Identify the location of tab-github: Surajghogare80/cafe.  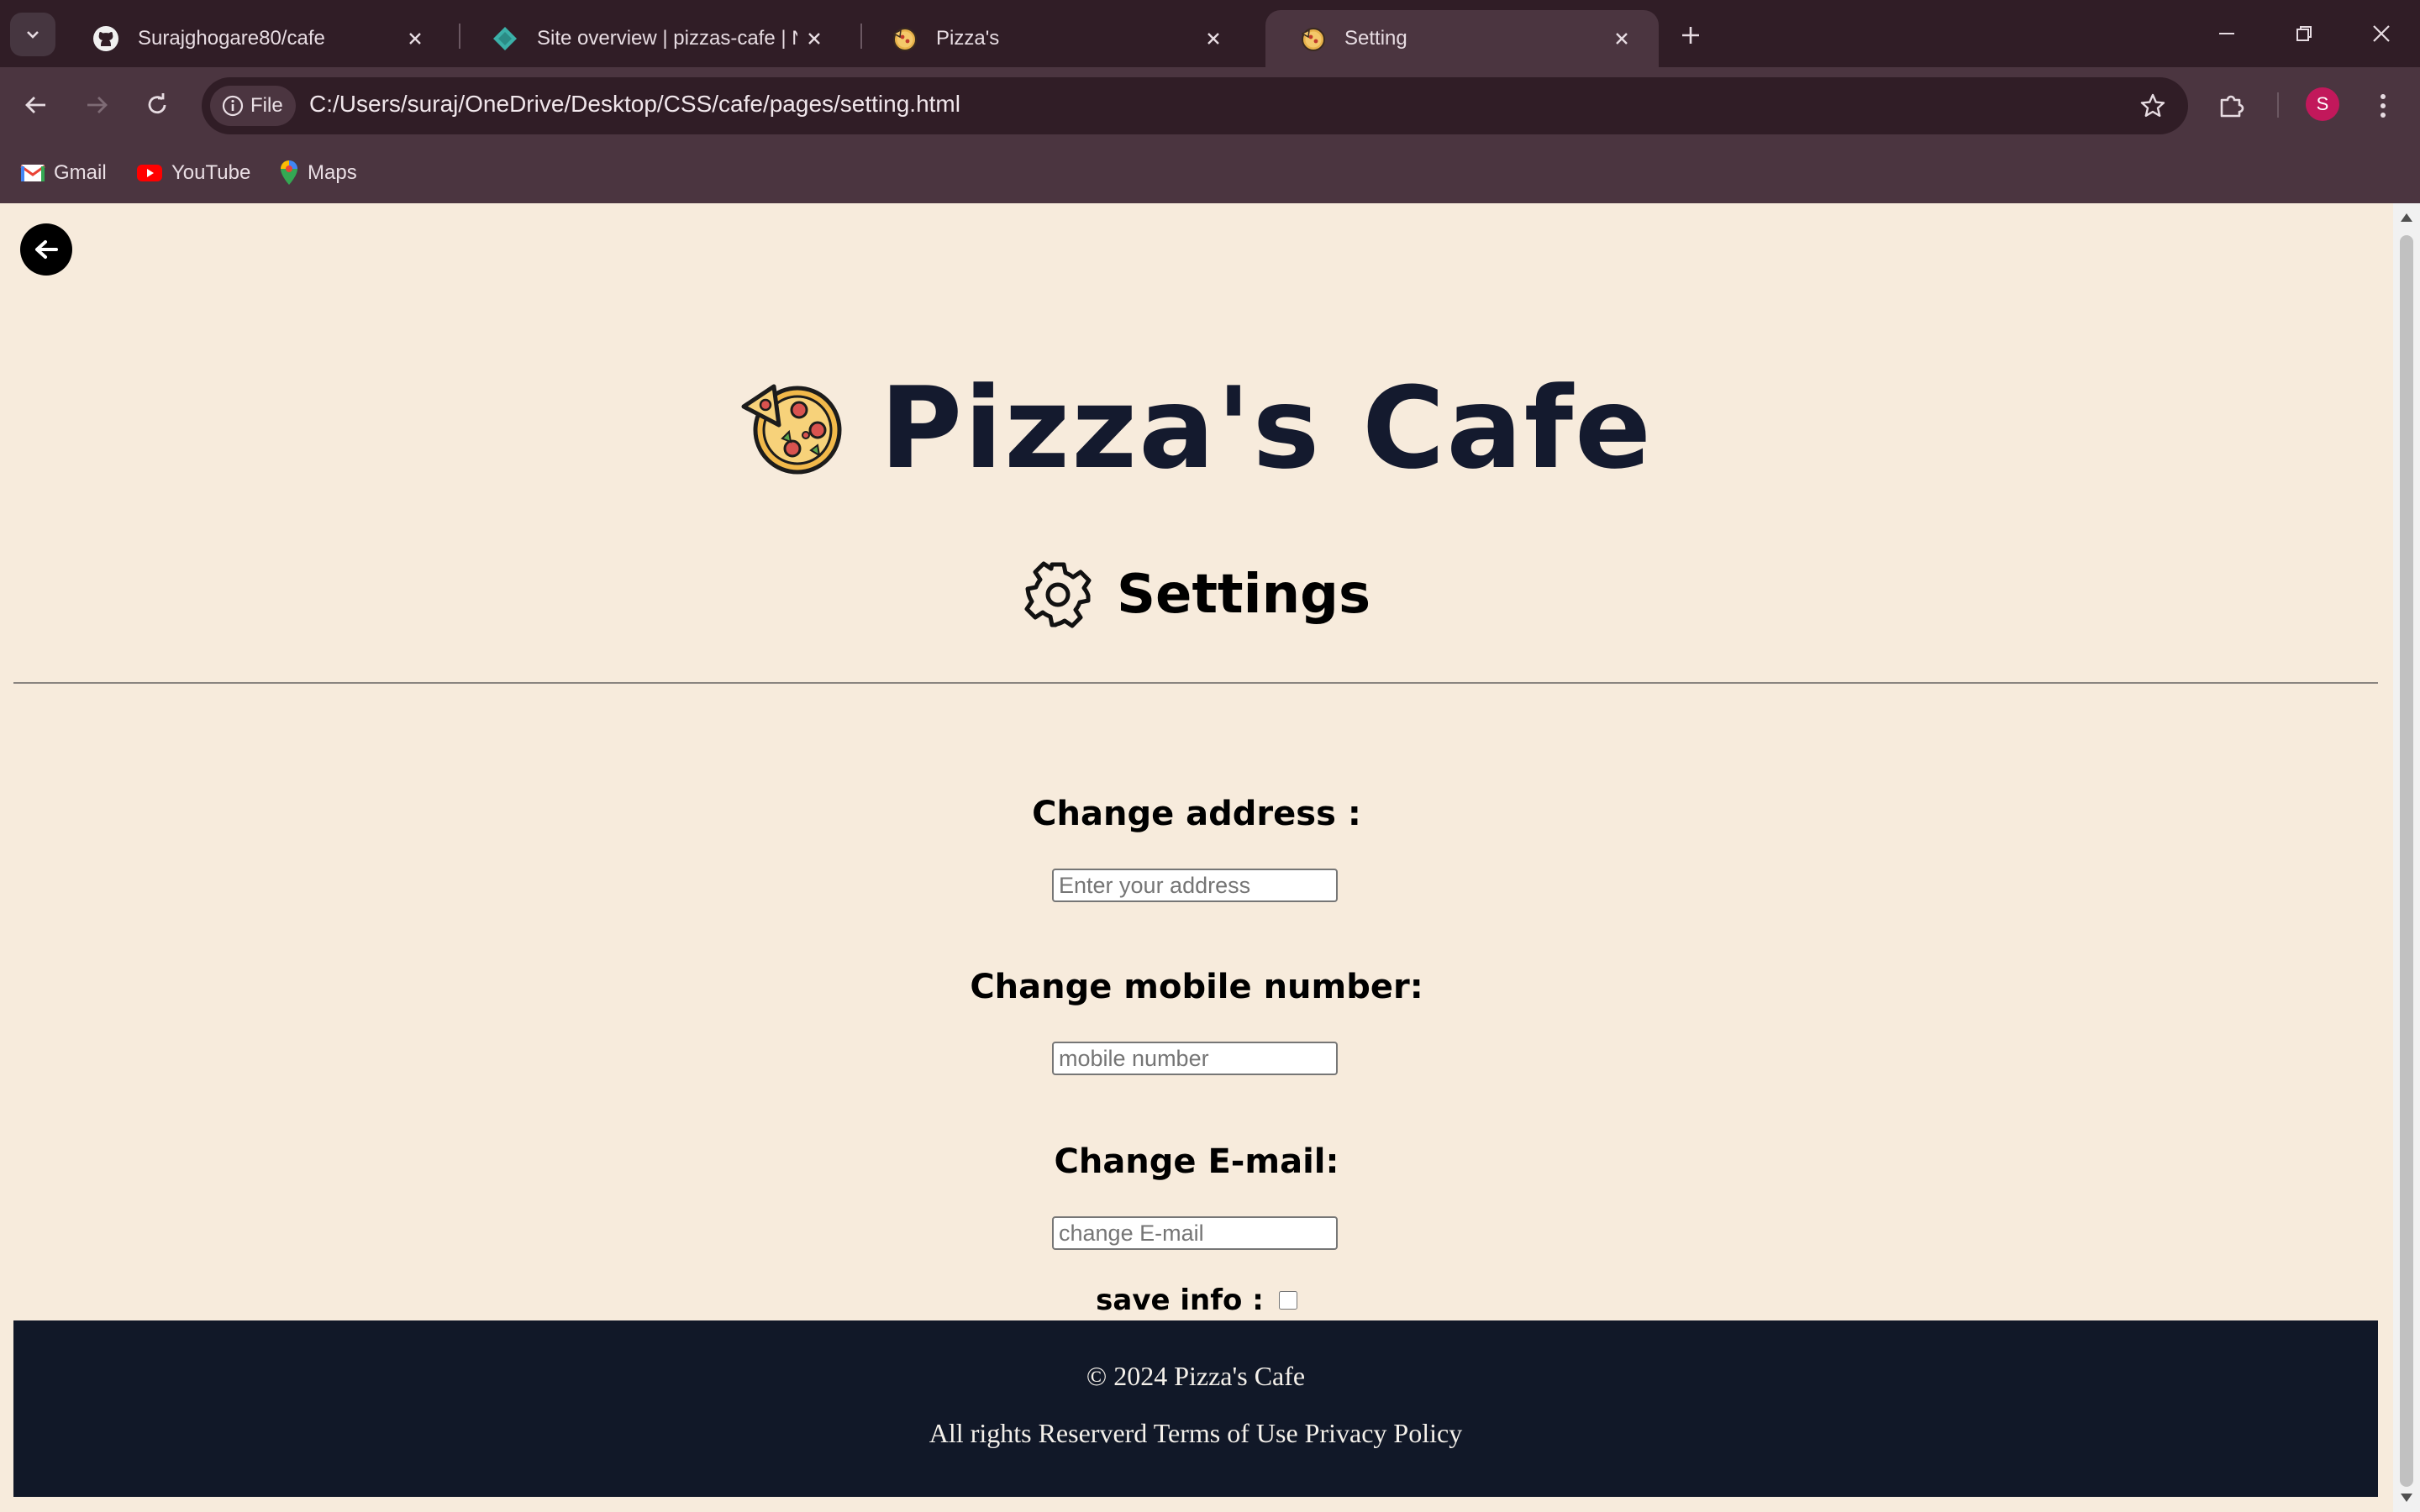
(255, 38).